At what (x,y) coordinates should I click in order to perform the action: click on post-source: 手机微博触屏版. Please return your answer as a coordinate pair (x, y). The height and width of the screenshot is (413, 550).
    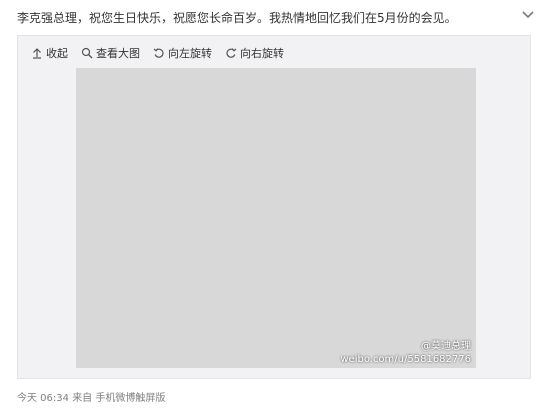
    Looking at the image, I should click on (130, 398).